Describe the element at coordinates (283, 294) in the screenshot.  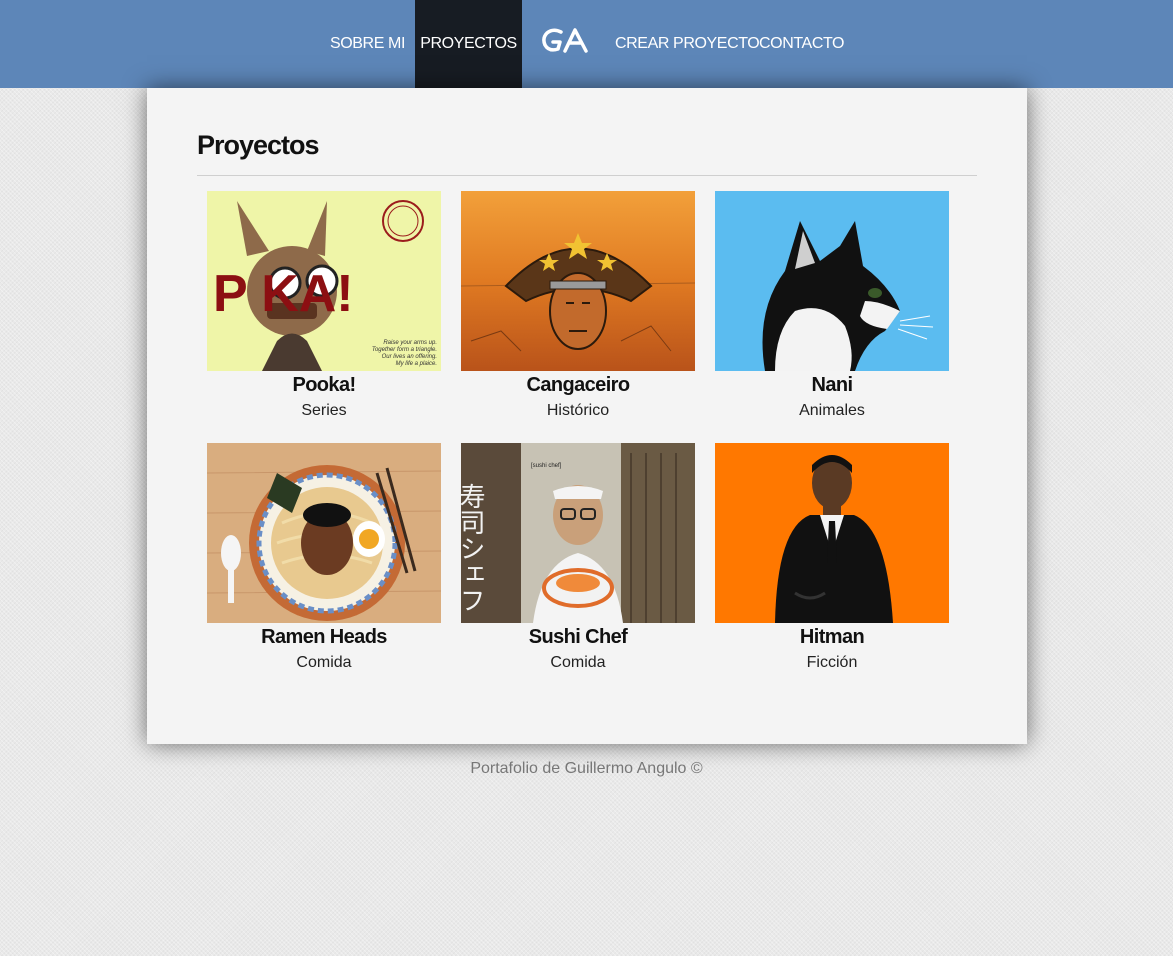
I see `svg-text: P KA!` at that location.